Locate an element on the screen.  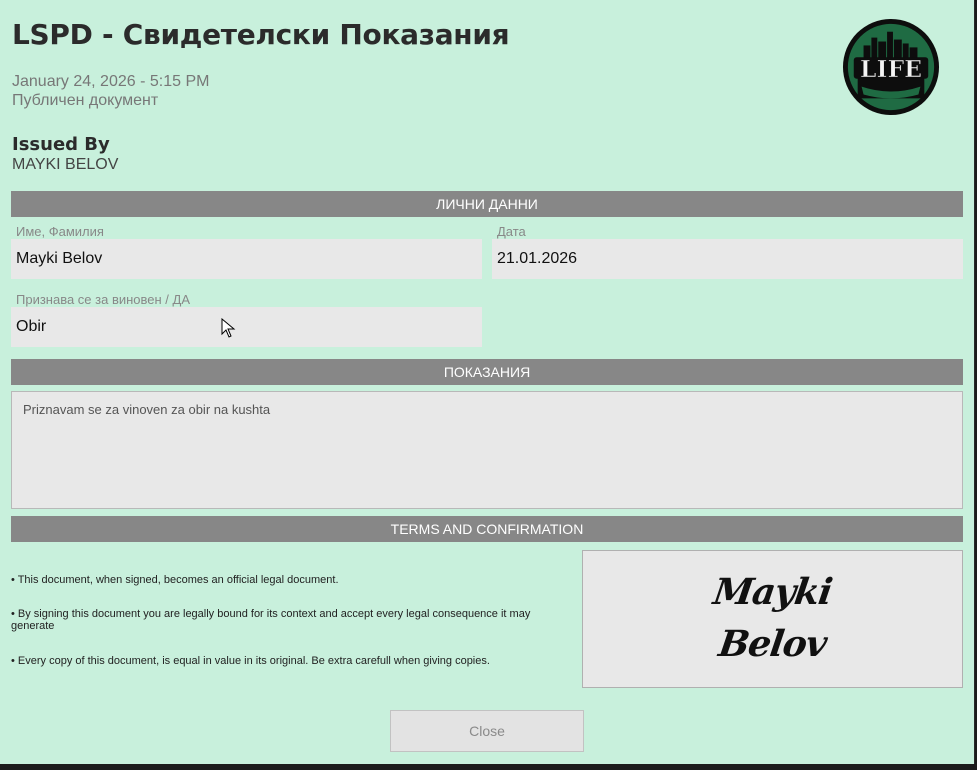
document-type: Публичен документ is located at coordinates (85, 100).